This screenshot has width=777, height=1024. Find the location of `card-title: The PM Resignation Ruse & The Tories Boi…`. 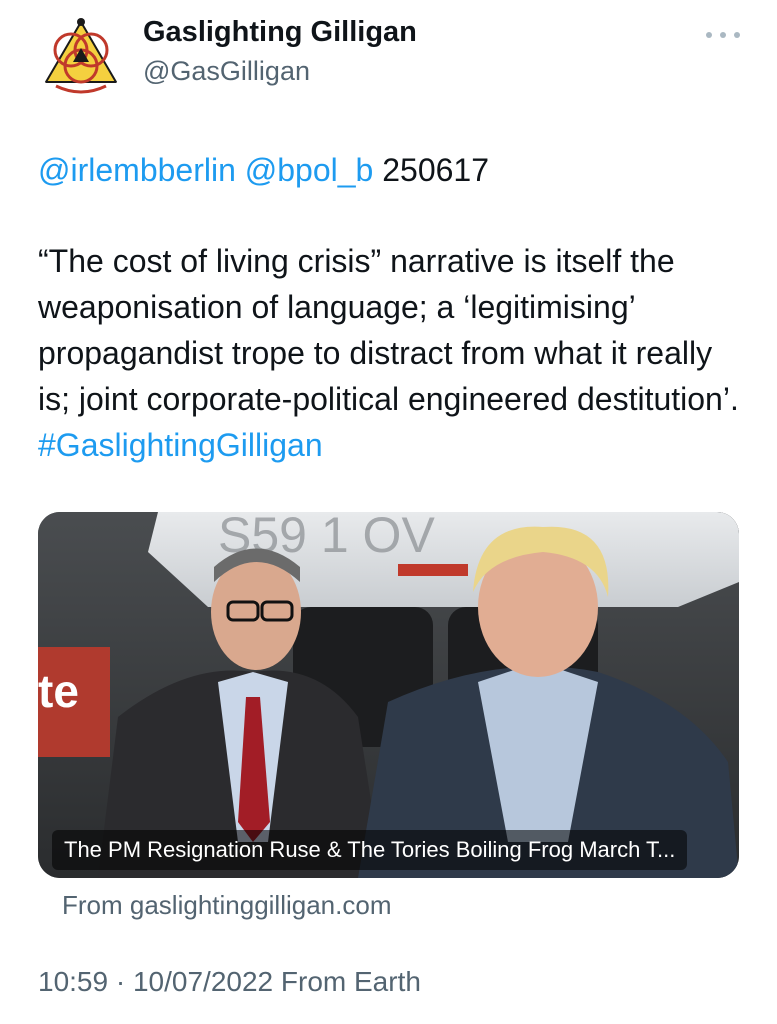

card-title: The PM Resignation Ruse & The Tories Boi… is located at coordinates (370, 850).